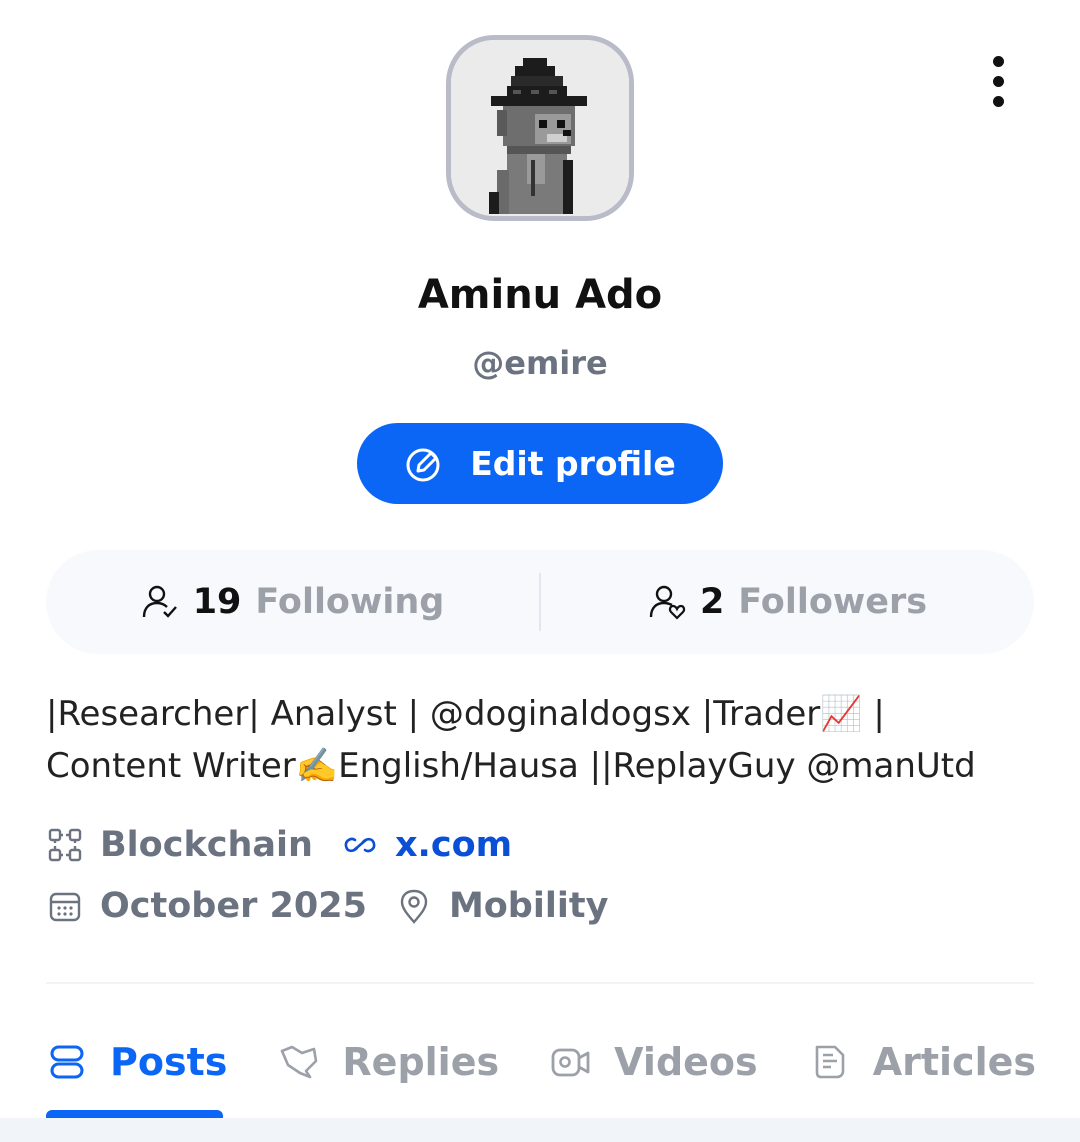 The width and height of the screenshot is (1080, 1142). Describe the element at coordinates (686, 1062) in the screenshot. I see `tab-videos-label: Videos` at that location.